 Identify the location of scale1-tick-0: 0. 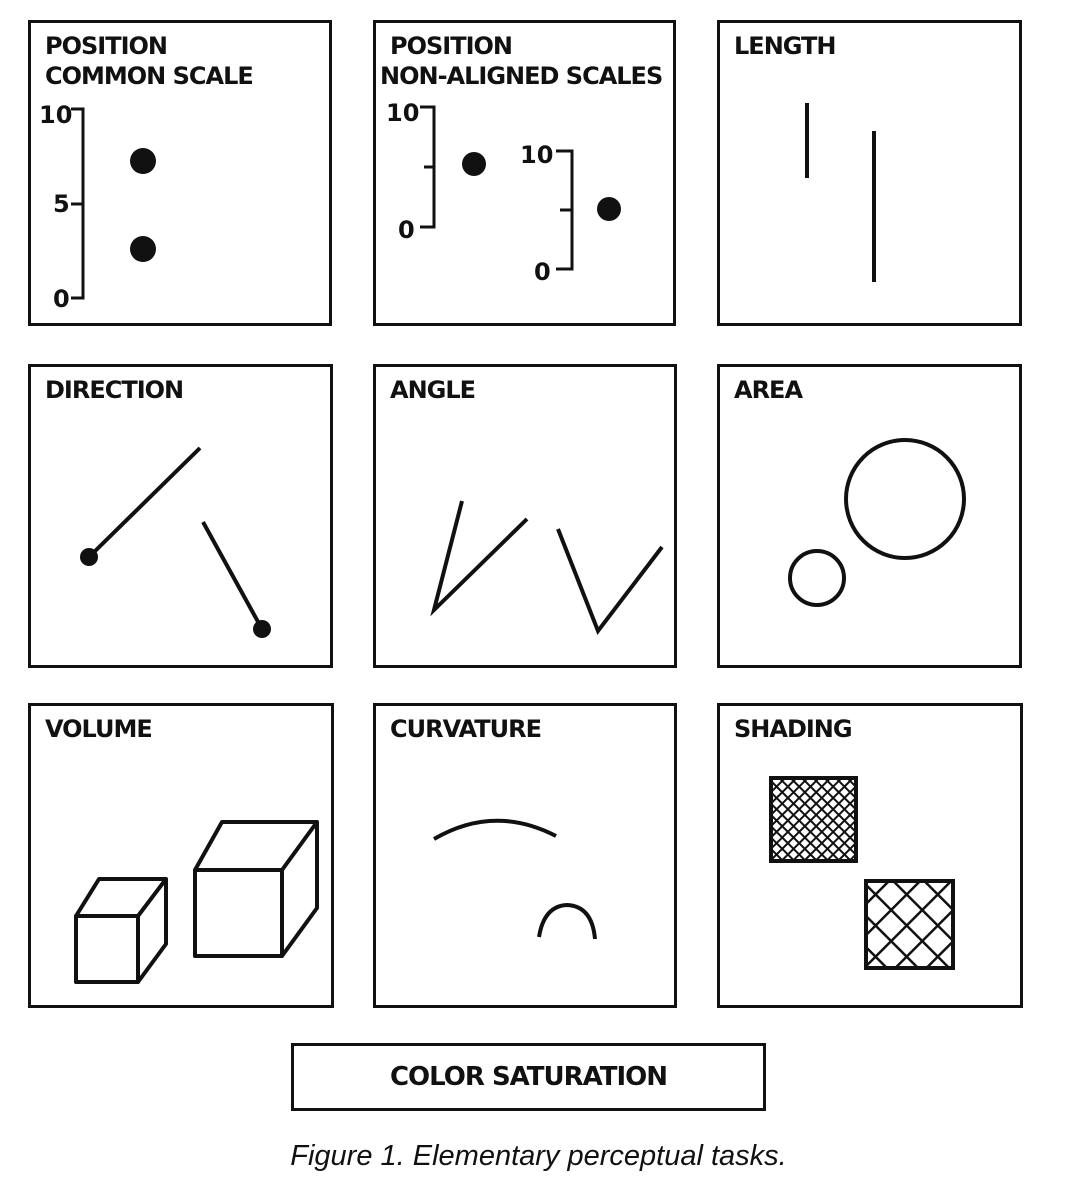
(406, 230).